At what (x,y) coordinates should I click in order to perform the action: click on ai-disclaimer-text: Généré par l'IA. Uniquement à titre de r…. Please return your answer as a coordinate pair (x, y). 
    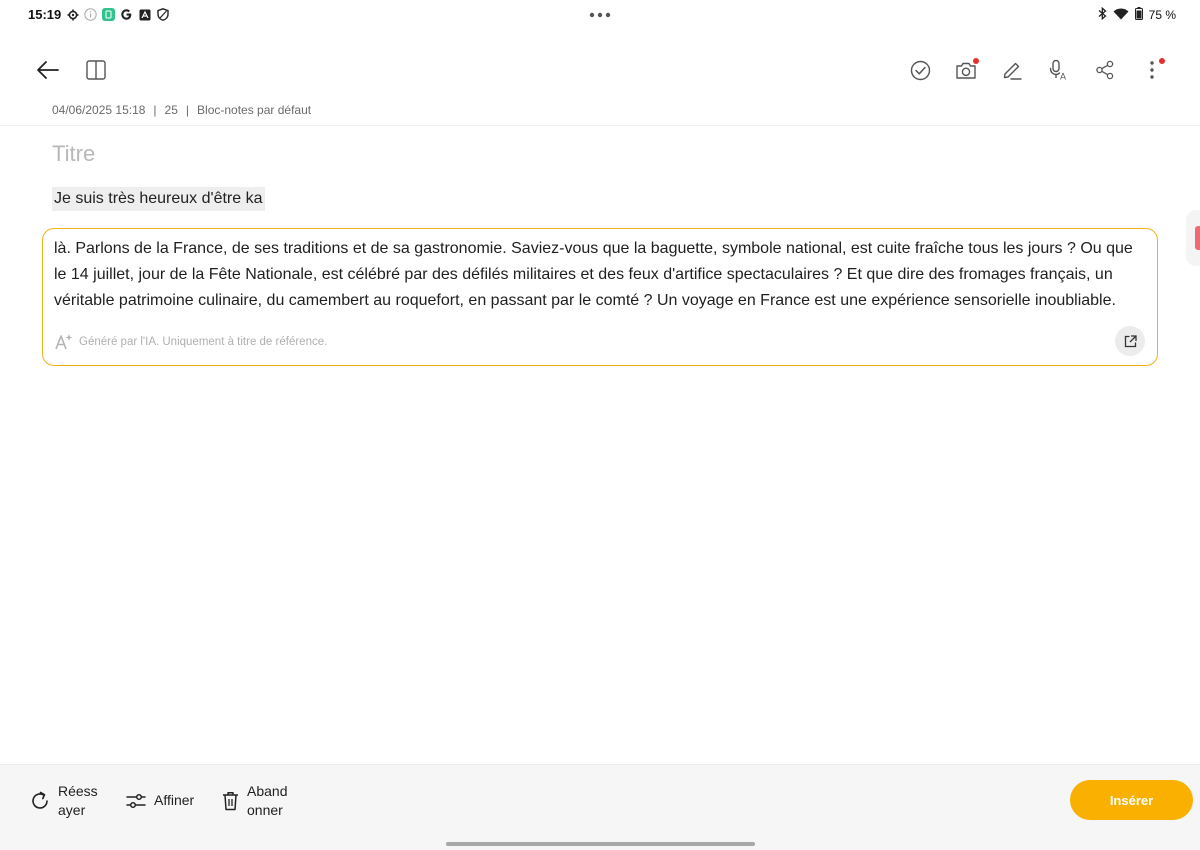
    Looking at the image, I should click on (203, 341).